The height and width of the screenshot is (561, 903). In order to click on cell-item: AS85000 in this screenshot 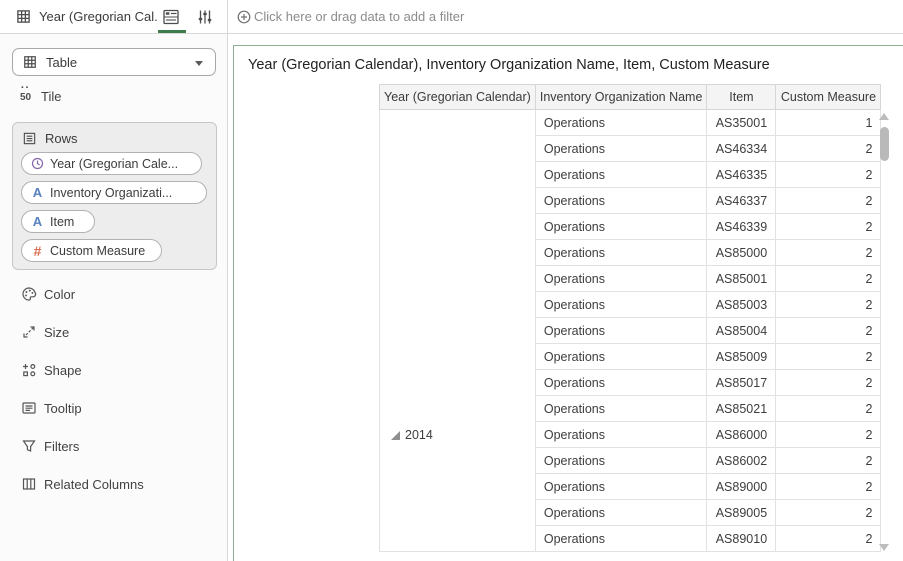, I will do `click(741, 252)`.